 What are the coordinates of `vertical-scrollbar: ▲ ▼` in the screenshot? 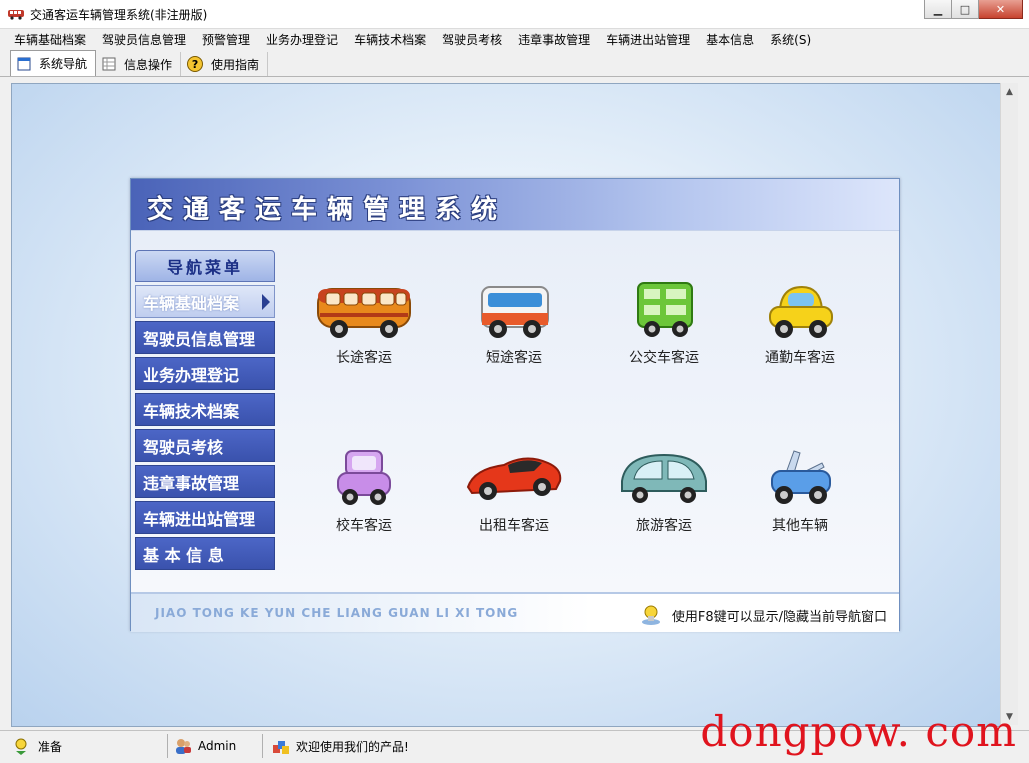 It's located at (1009, 404).